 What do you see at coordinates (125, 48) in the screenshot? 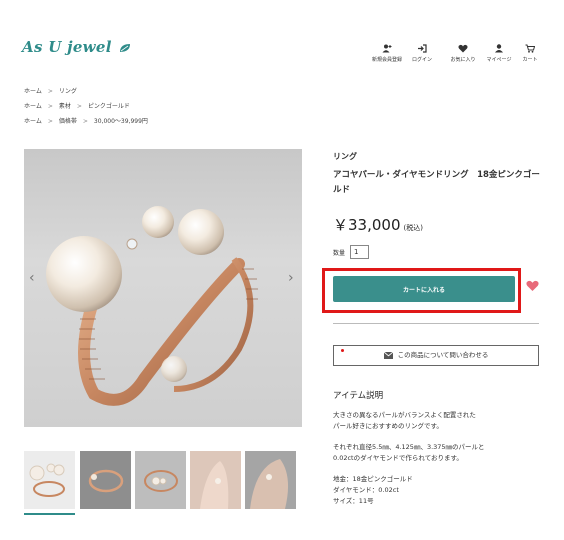
I see `leaf-icon` at bounding box center [125, 48].